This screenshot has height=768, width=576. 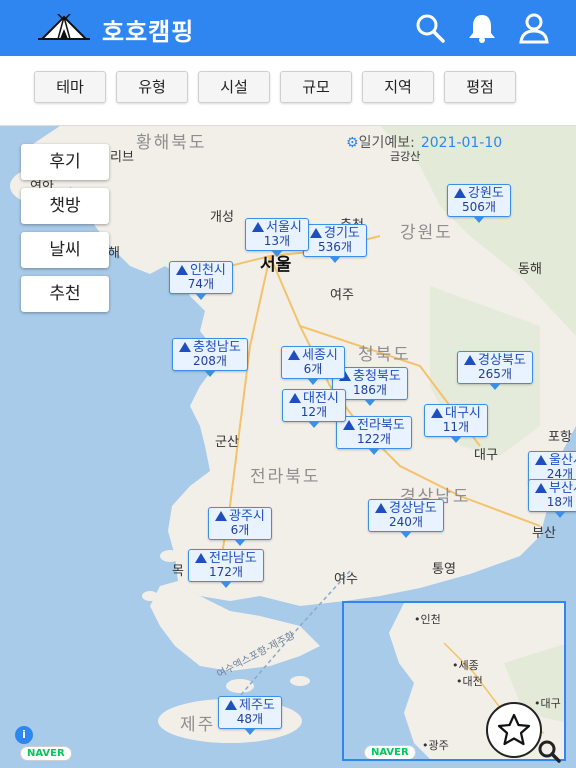 I want to click on minimap-label: •대전, so click(x=469, y=681).